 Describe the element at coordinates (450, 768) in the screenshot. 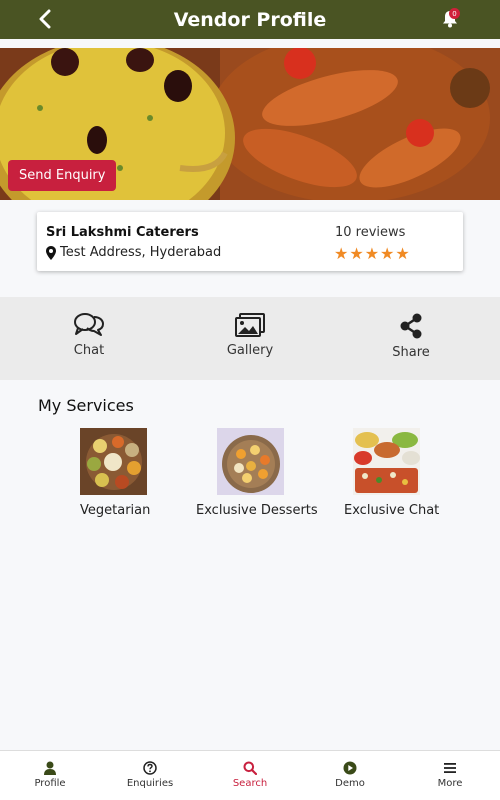

I see `menu-icon` at that location.